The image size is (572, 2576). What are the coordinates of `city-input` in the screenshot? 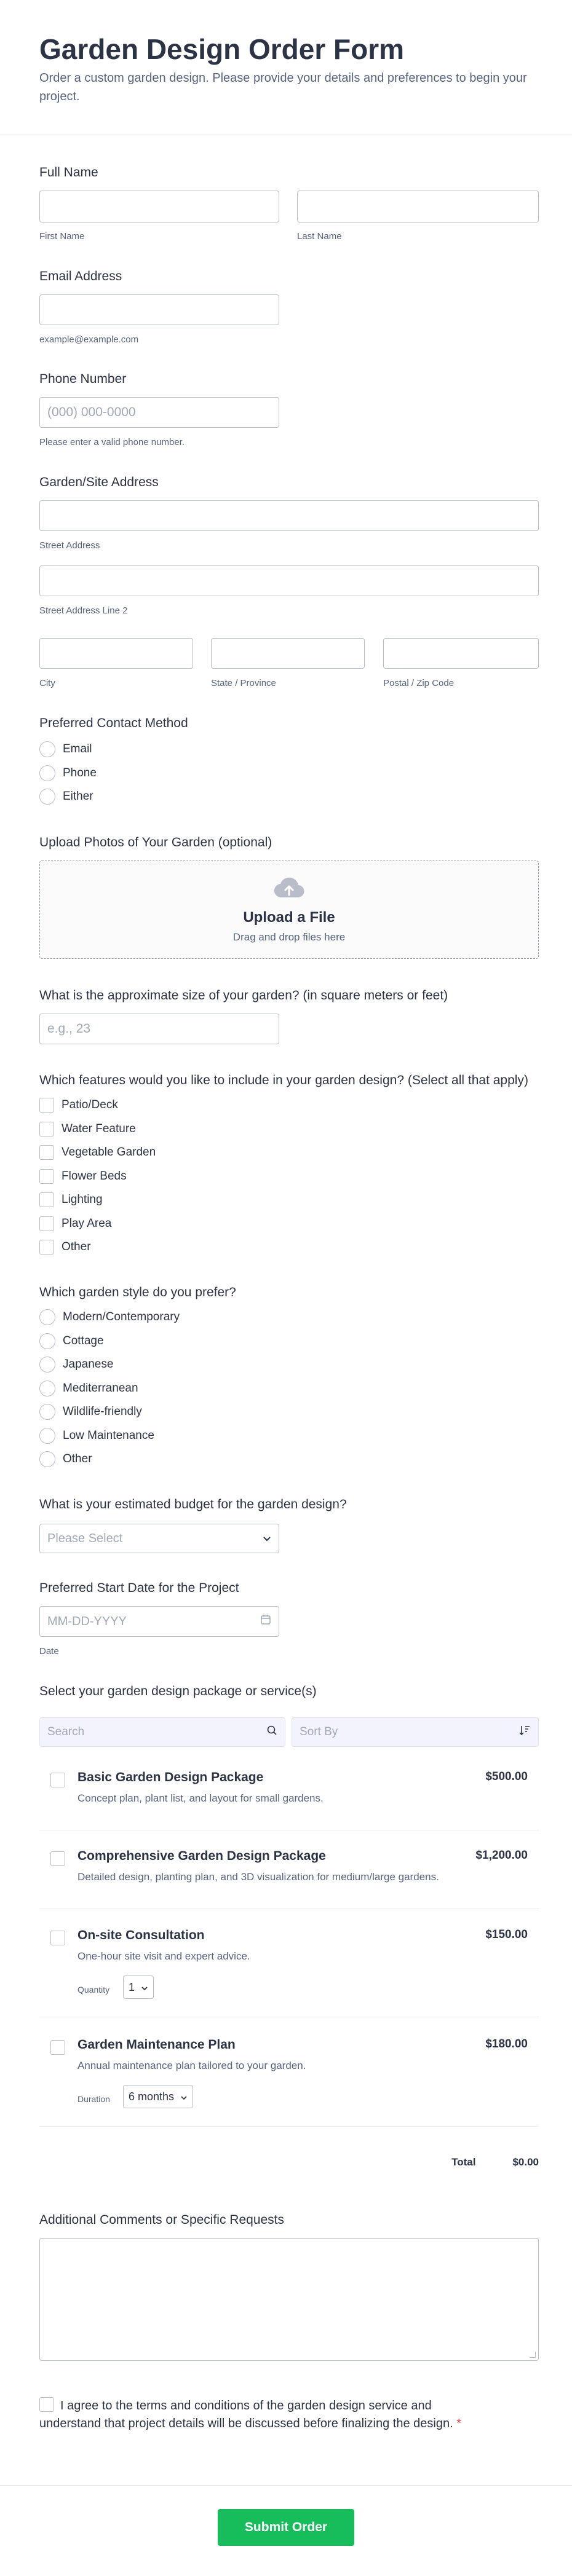 It's located at (116, 654).